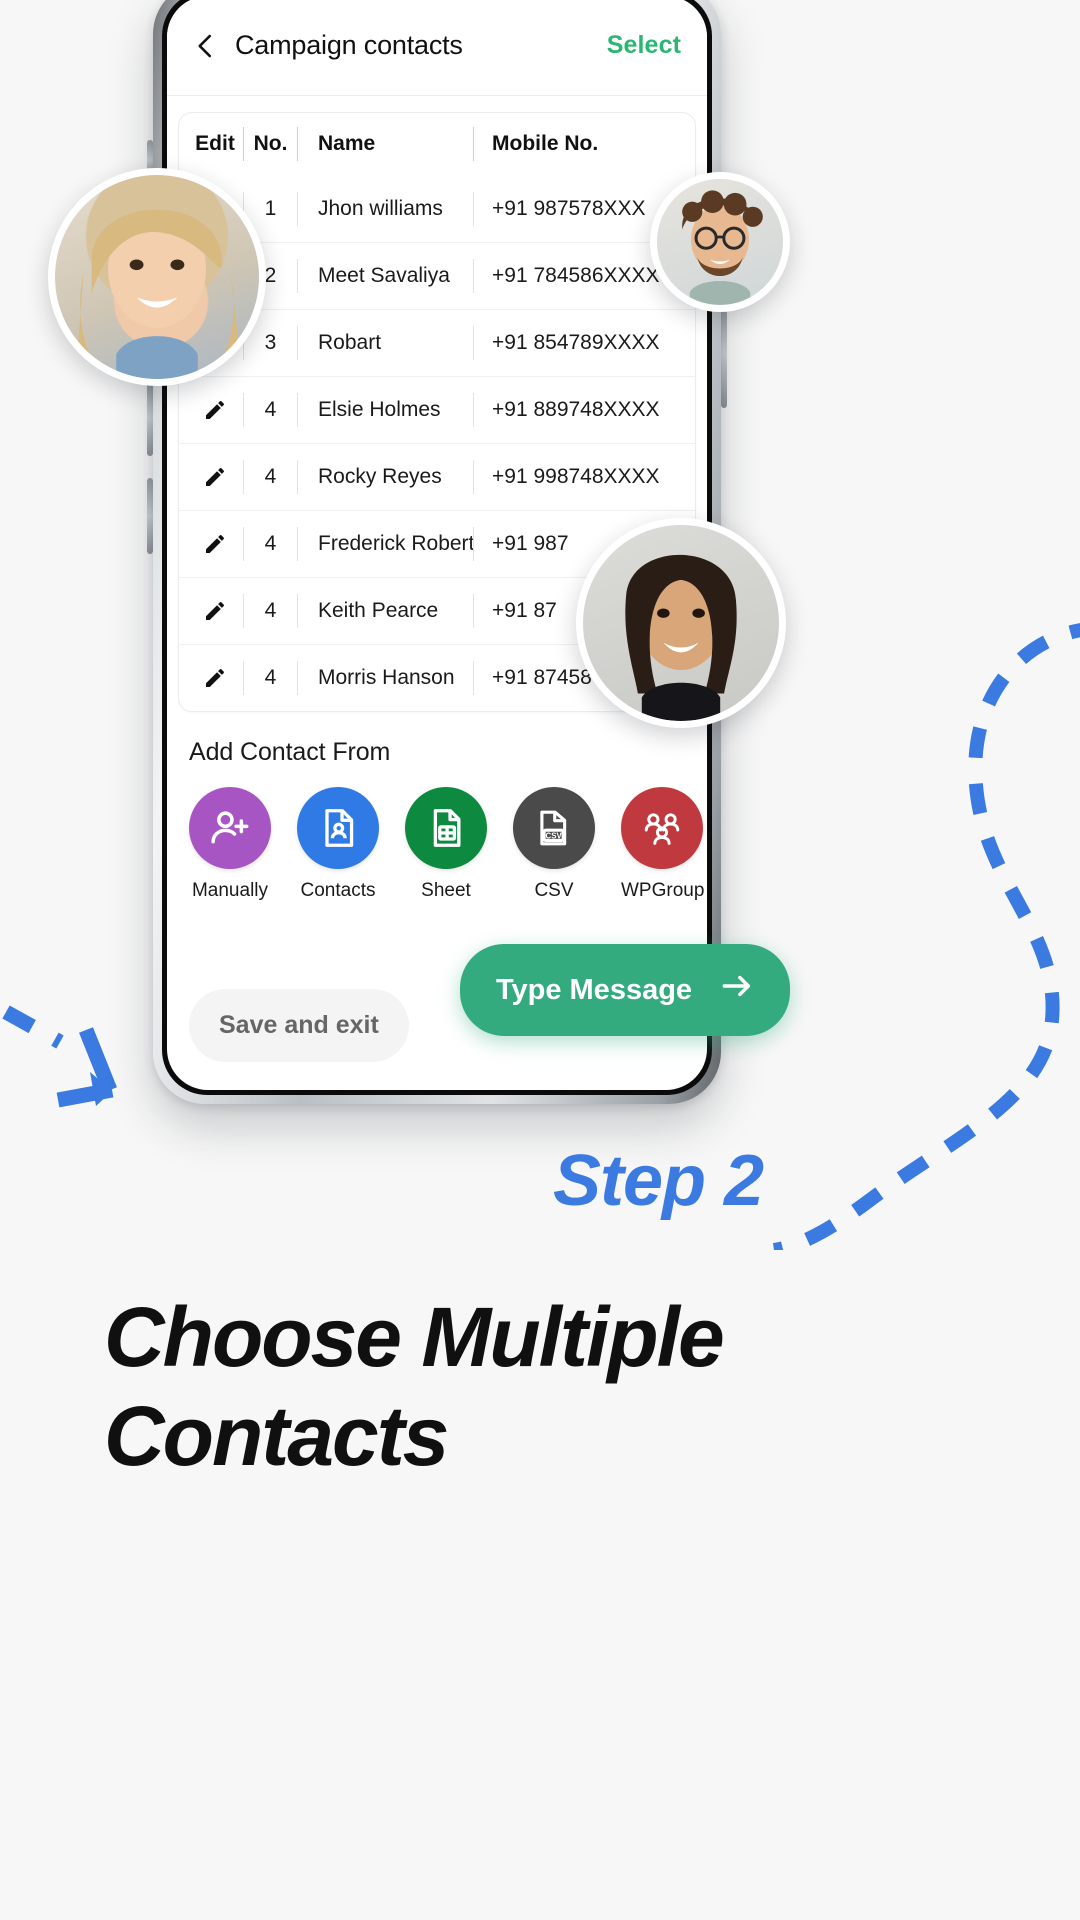  What do you see at coordinates (446, 890) in the screenshot?
I see `add-contact-option-label: Sheet` at bounding box center [446, 890].